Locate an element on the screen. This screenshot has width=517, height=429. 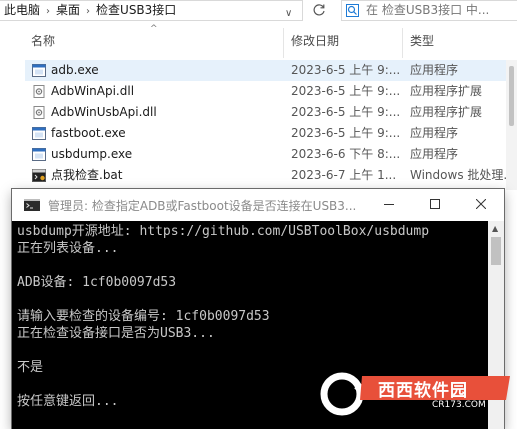
watermark-sub: CR173.COM is located at coordinates (459, 405).